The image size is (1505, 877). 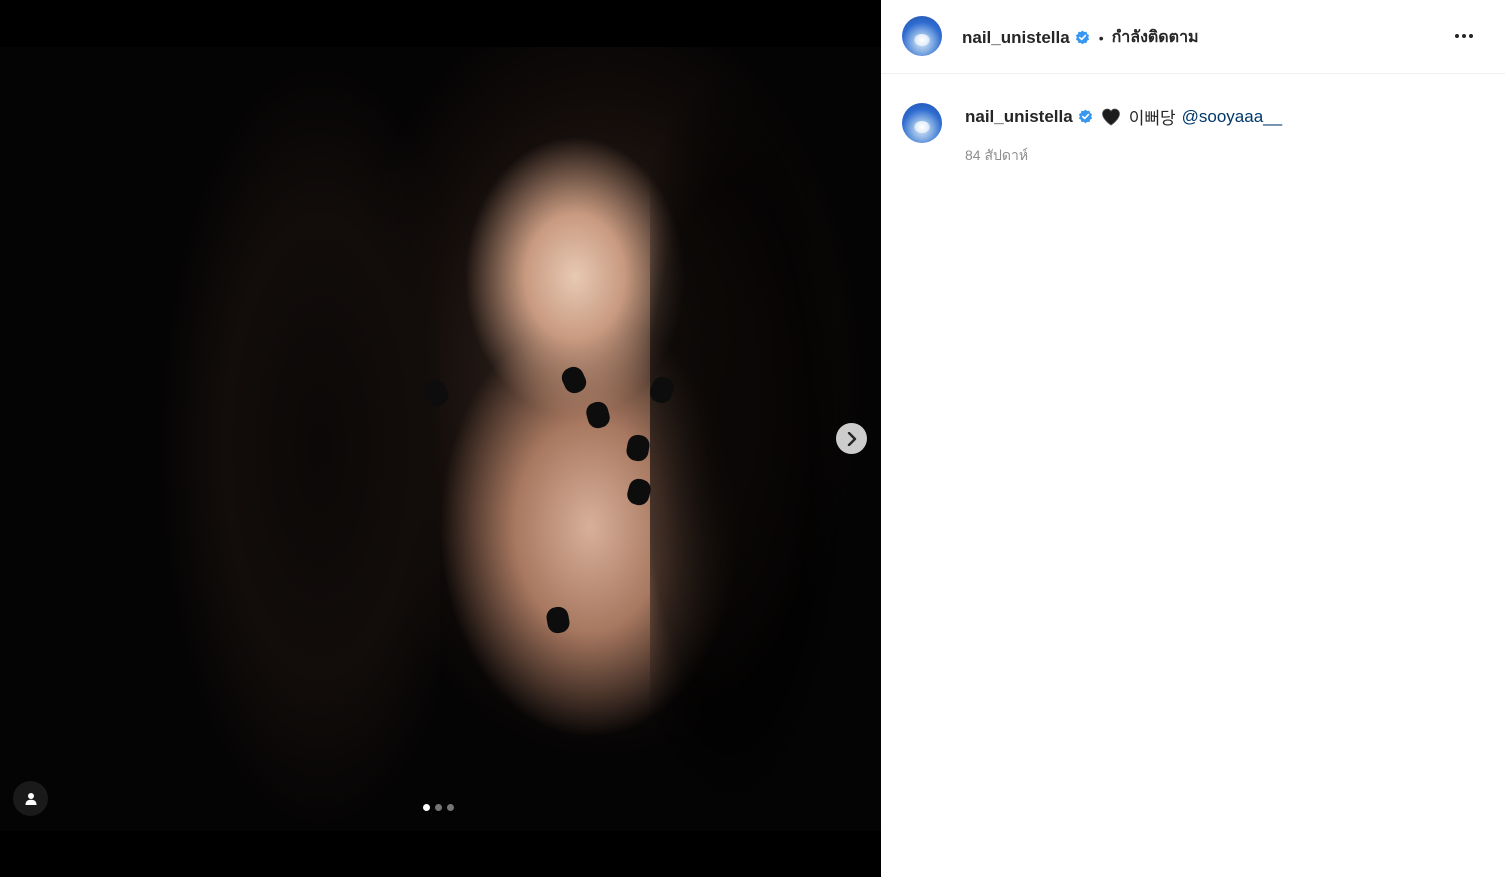 What do you see at coordinates (1123, 116) in the screenshot?
I see `caption: nail_unistella 이뻐당 @sooyaaa__` at bounding box center [1123, 116].